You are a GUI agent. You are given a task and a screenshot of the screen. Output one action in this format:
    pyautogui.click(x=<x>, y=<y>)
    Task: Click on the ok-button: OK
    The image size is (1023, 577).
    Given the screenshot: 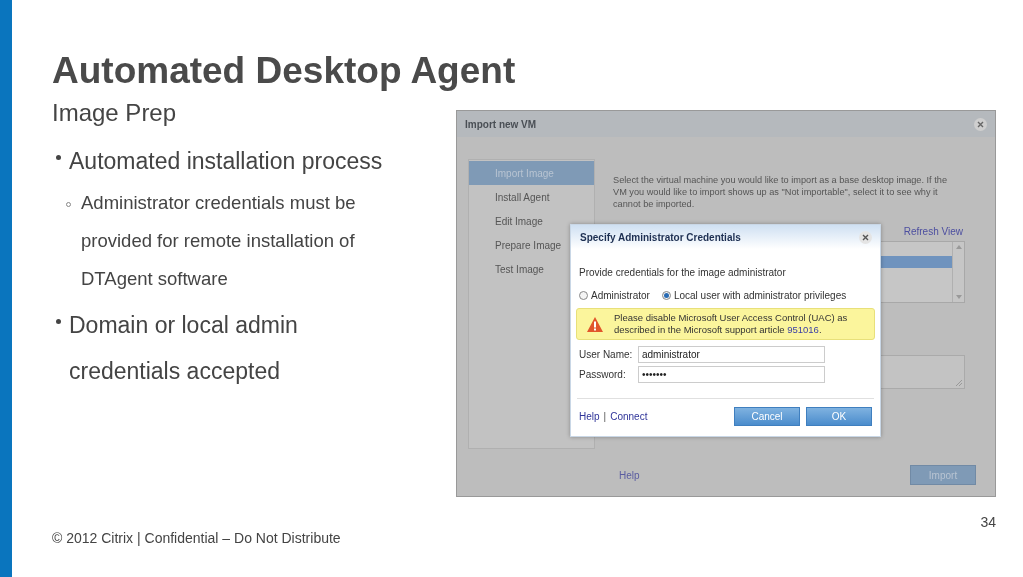 What is the action you would take?
    pyautogui.click(x=839, y=416)
    